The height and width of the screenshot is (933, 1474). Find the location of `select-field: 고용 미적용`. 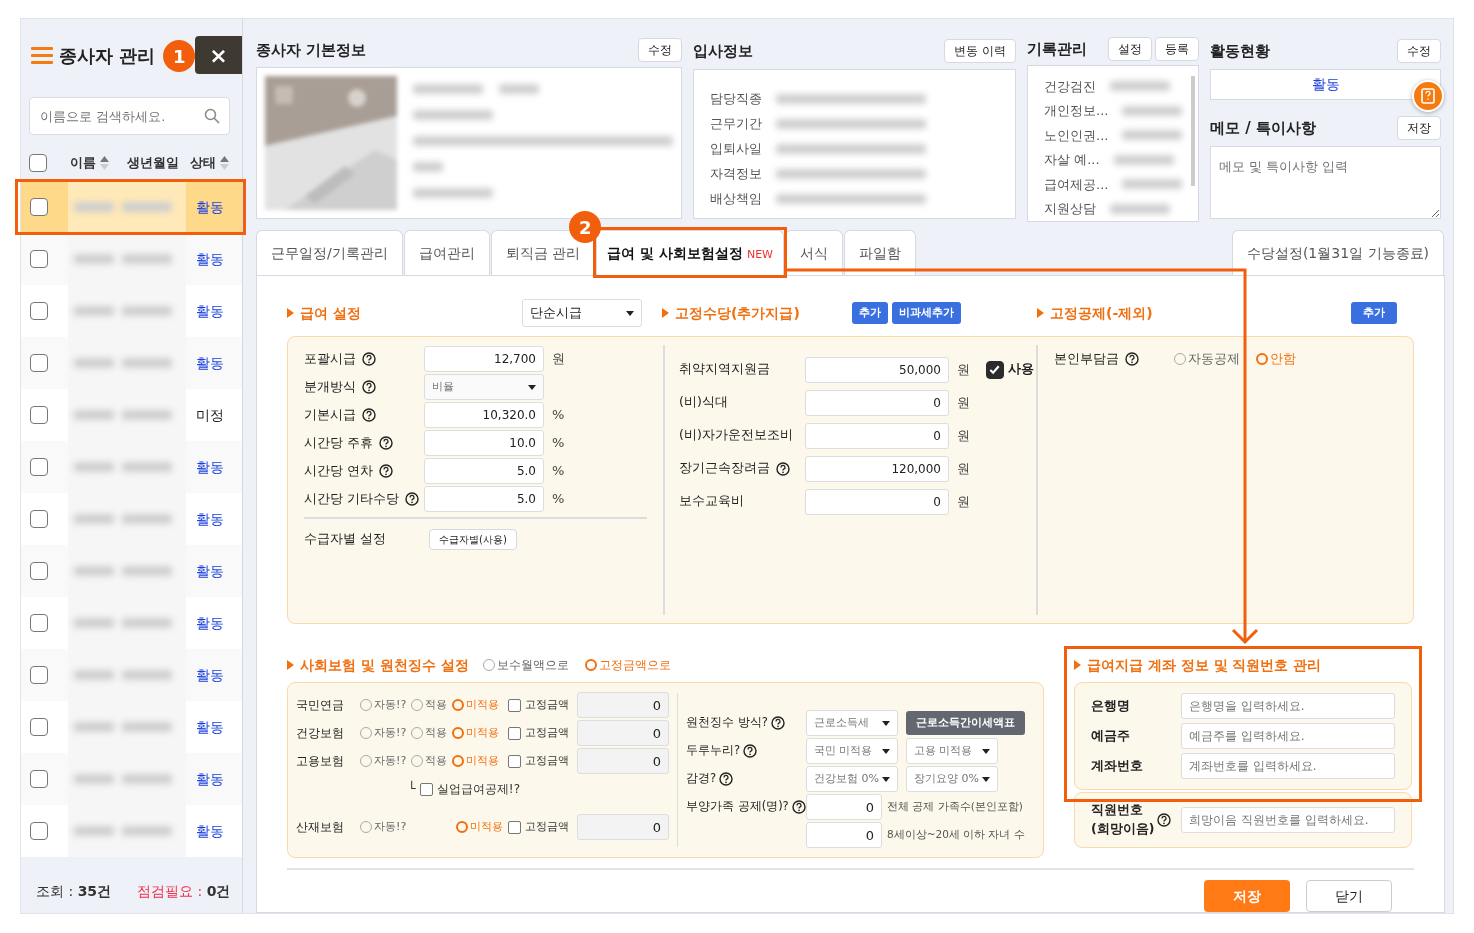

select-field: 고용 미적용 is located at coordinates (952, 751).